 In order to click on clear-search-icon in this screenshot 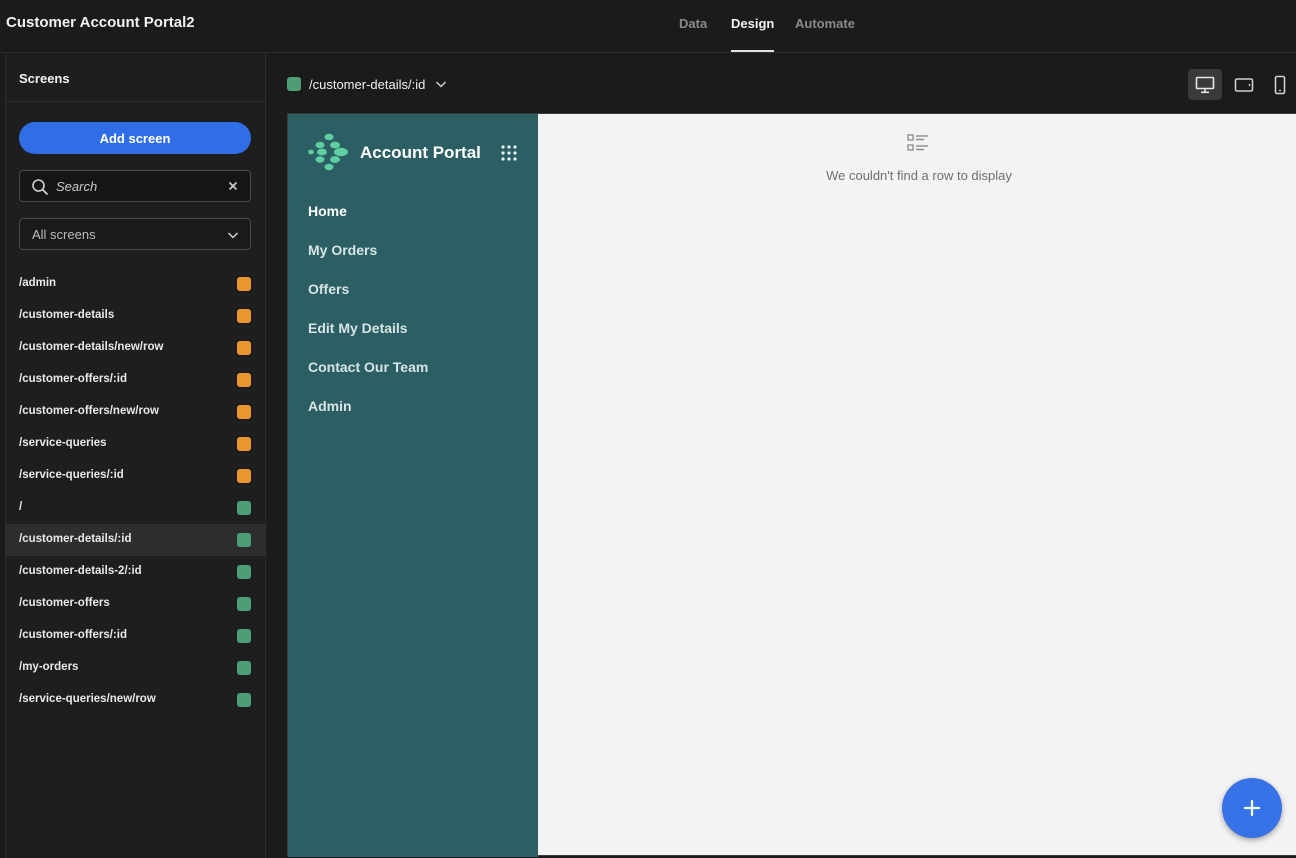, I will do `click(233, 186)`.